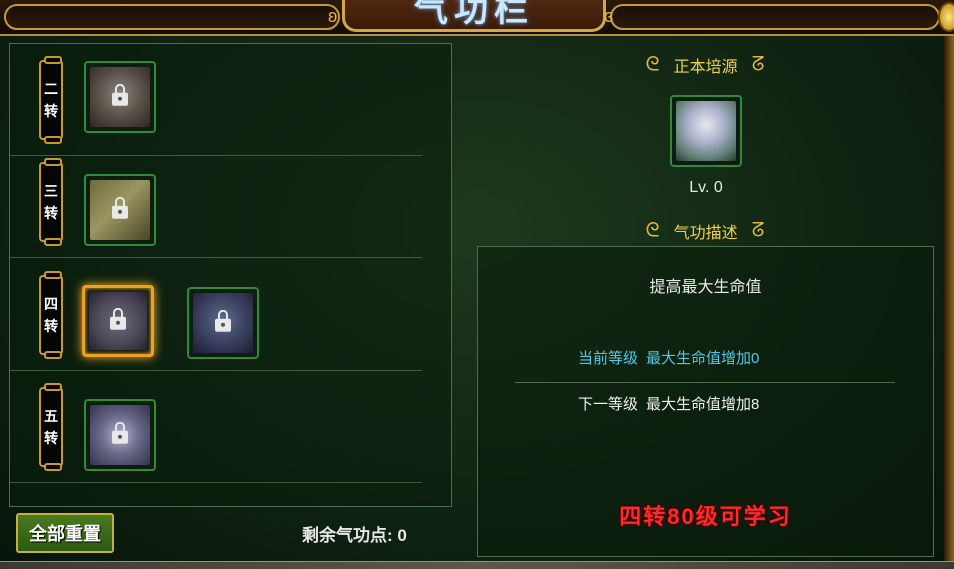 The image size is (954, 569). Describe the element at coordinates (51, 100) in the screenshot. I see `tier-label: 二 转` at that location.